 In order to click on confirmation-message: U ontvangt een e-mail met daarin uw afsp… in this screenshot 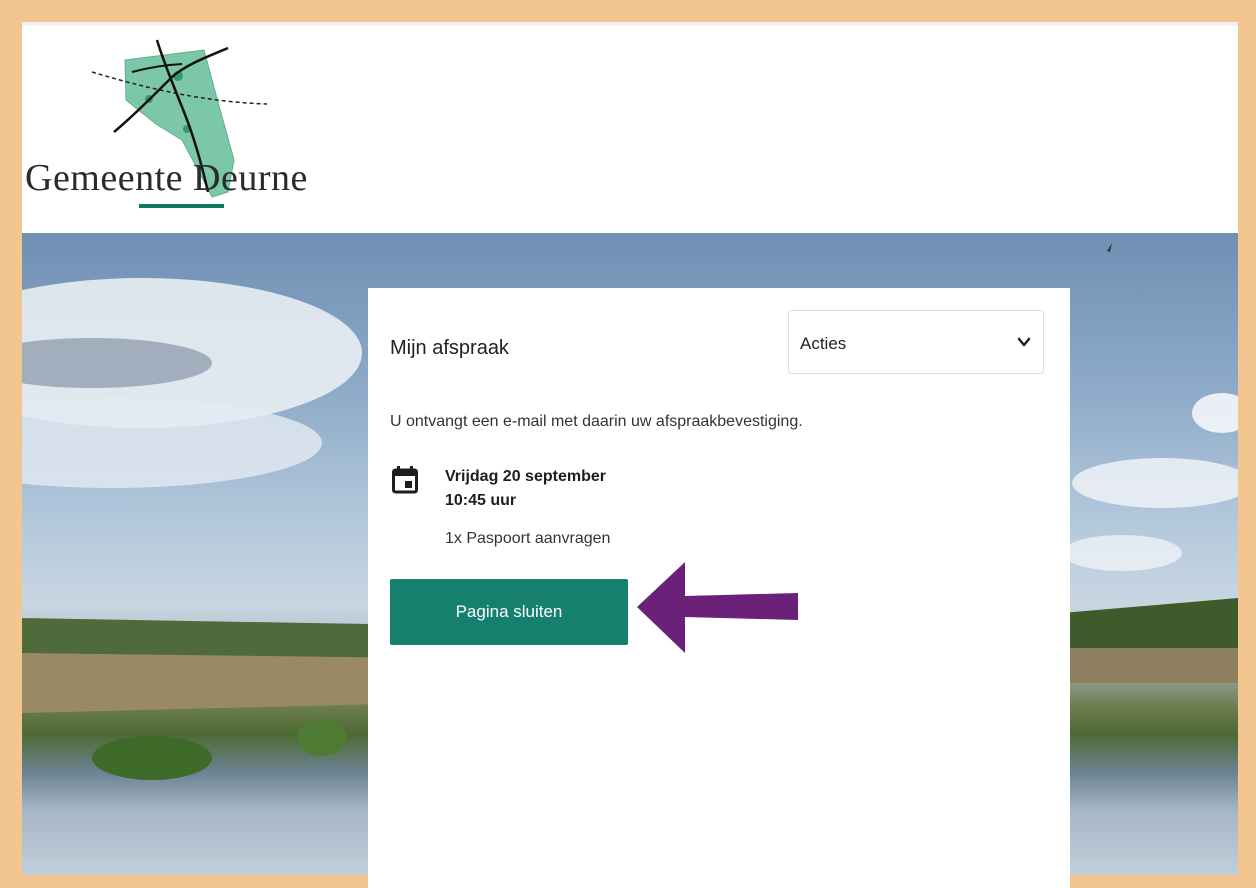, I will do `click(596, 421)`.